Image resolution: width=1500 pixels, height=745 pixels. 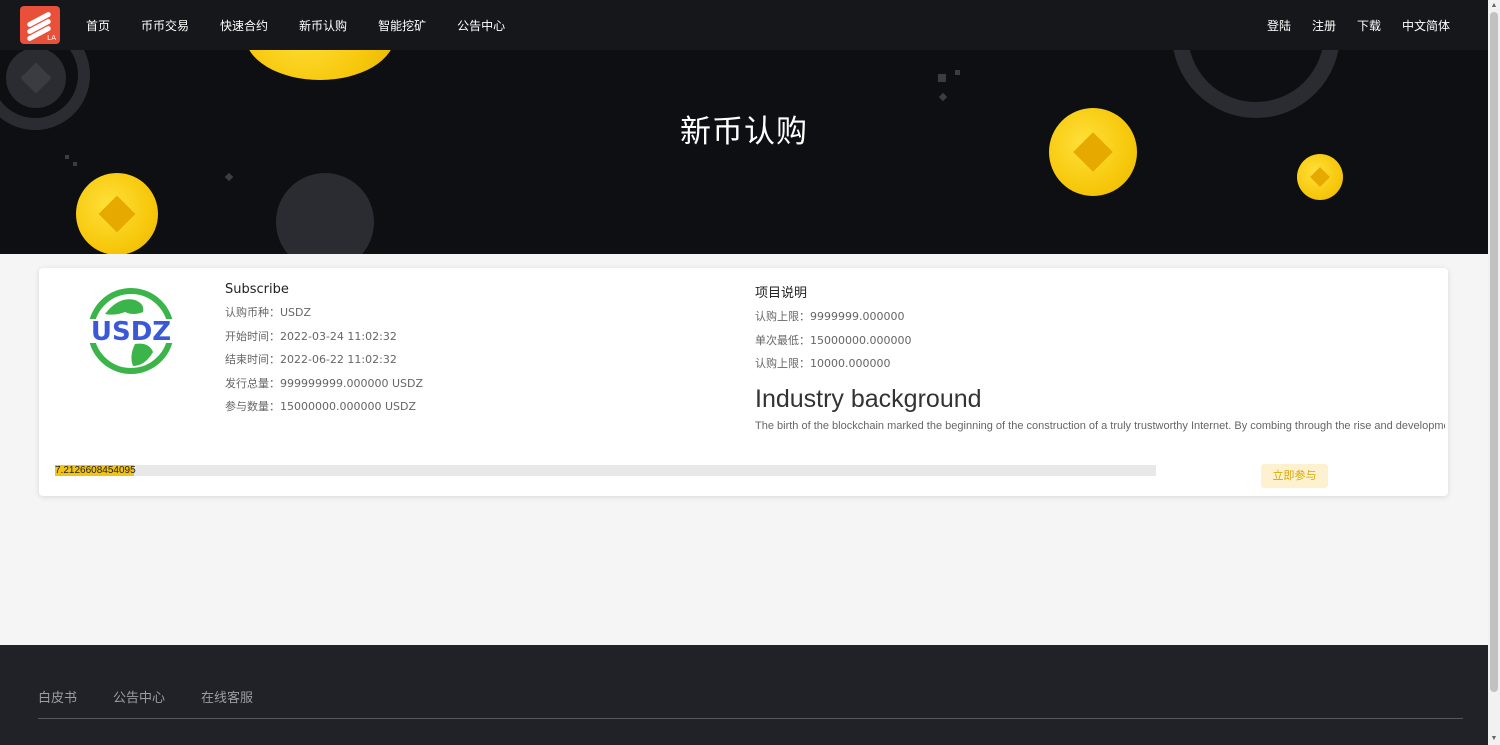 I want to click on main-menu: 首页 币币交易 快速合约 新币认购 智能挖矿 公告中心, so click(x=311, y=25).